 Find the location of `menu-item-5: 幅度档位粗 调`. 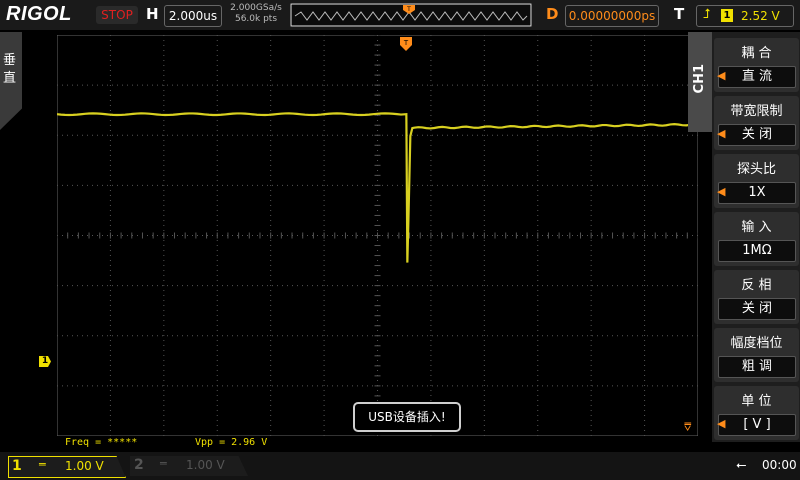

menu-item-5: 幅度档位粗 调 is located at coordinates (756, 355).